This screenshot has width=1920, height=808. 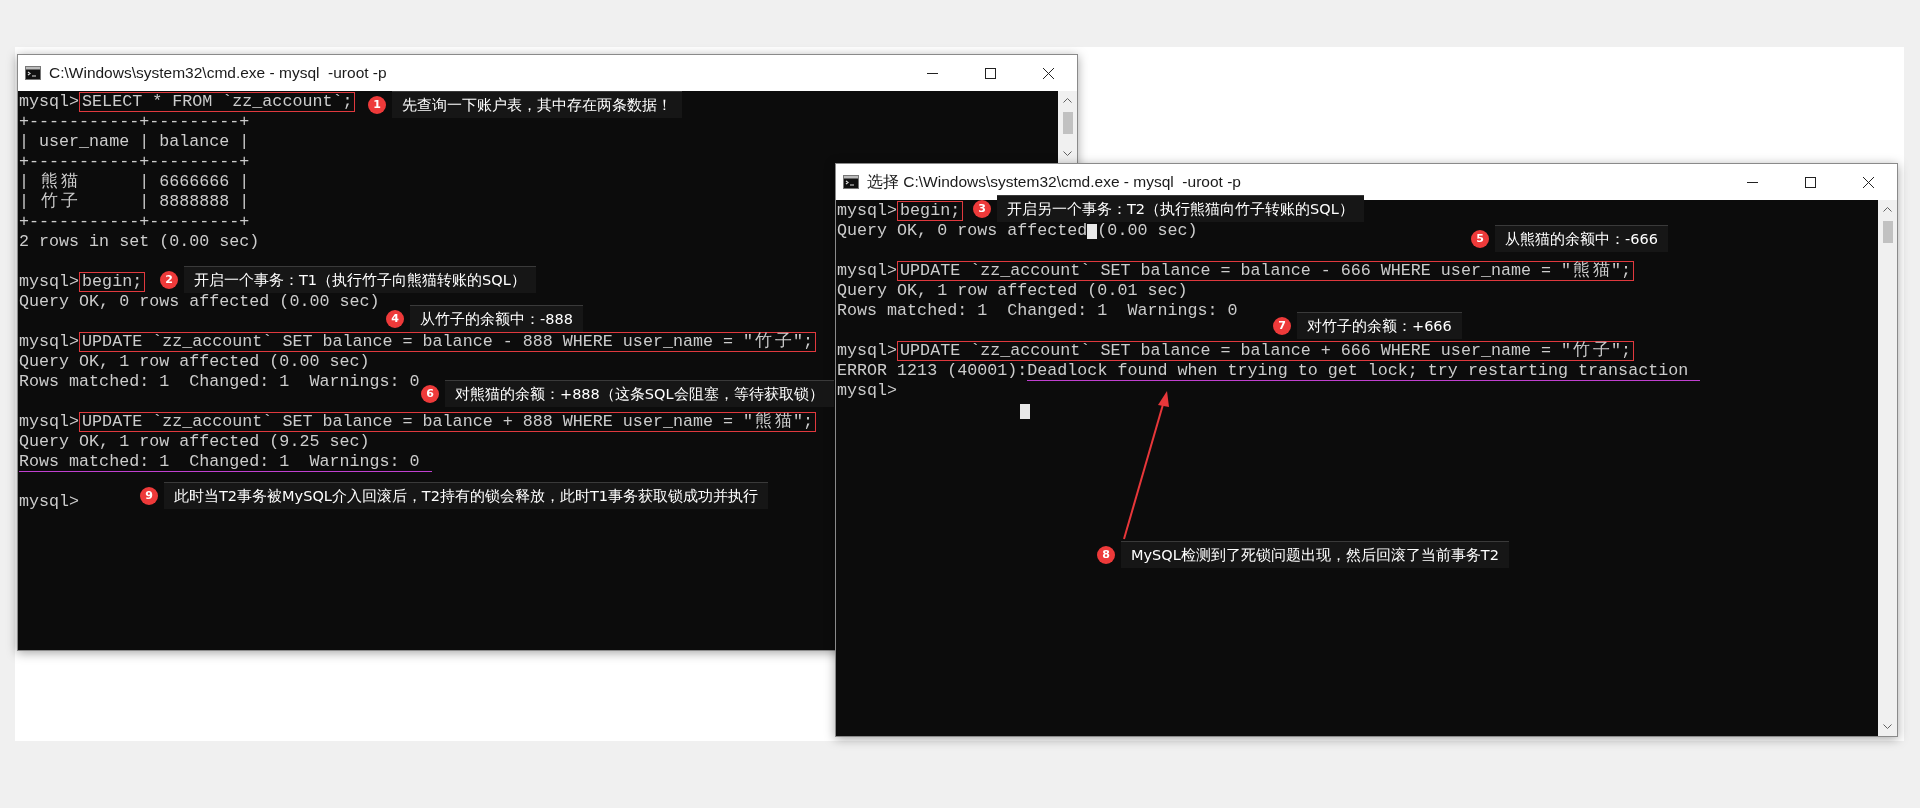 What do you see at coordinates (537, 104) in the screenshot?
I see `annotation-label: 先查询一下账户表，其中存在两条数据！` at bounding box center [537, 104].